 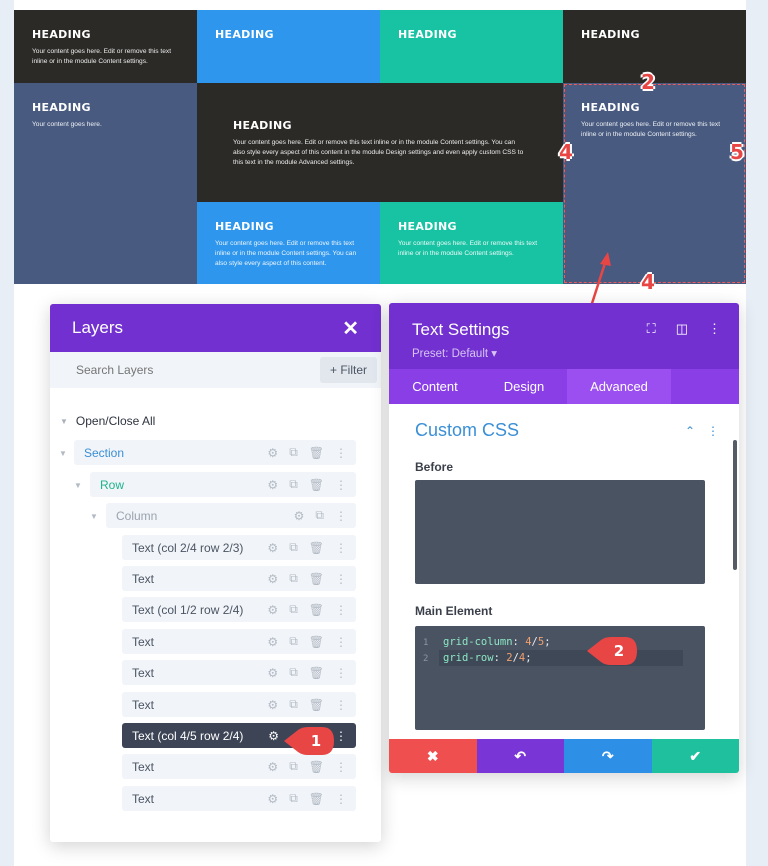 What do you see at coordinates (651, 329) in the screenshot?
I see `fullscreen-icon: ⛶` at bounding box center [651, 329].